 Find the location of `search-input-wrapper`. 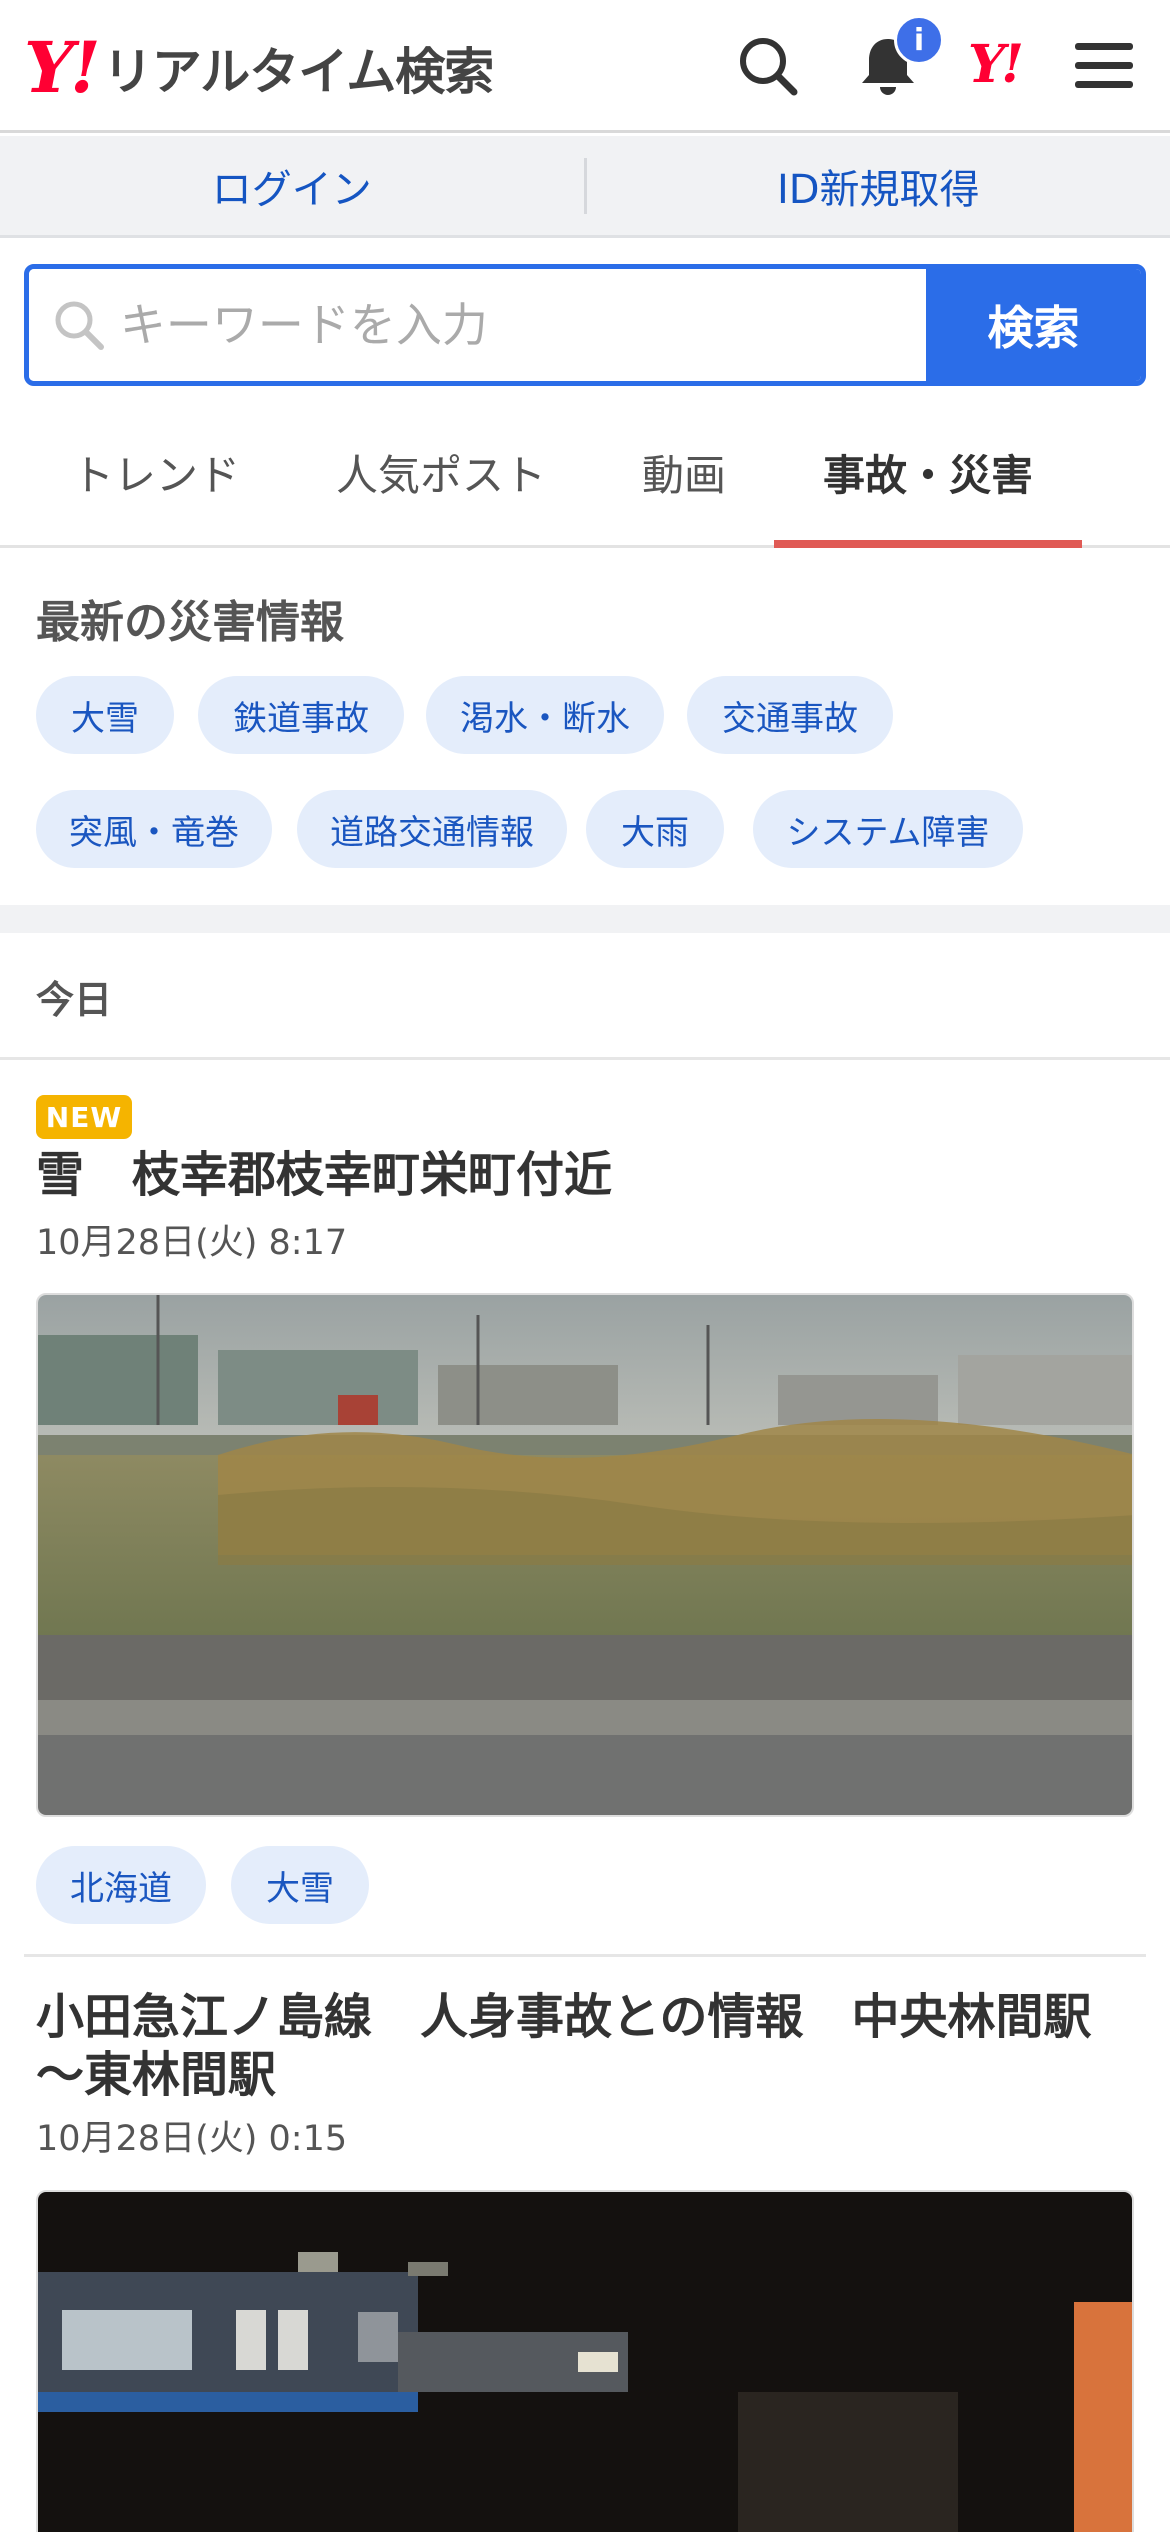

search-input-wrapper is located at coordinates (477, 325).